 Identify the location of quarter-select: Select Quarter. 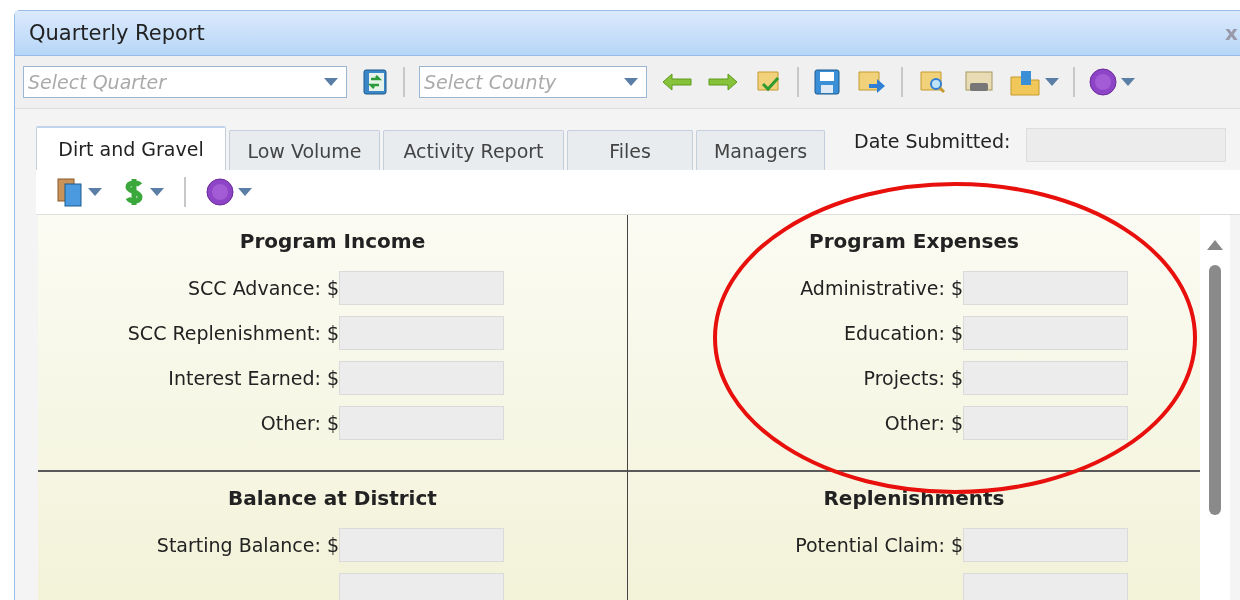
(185, 82).